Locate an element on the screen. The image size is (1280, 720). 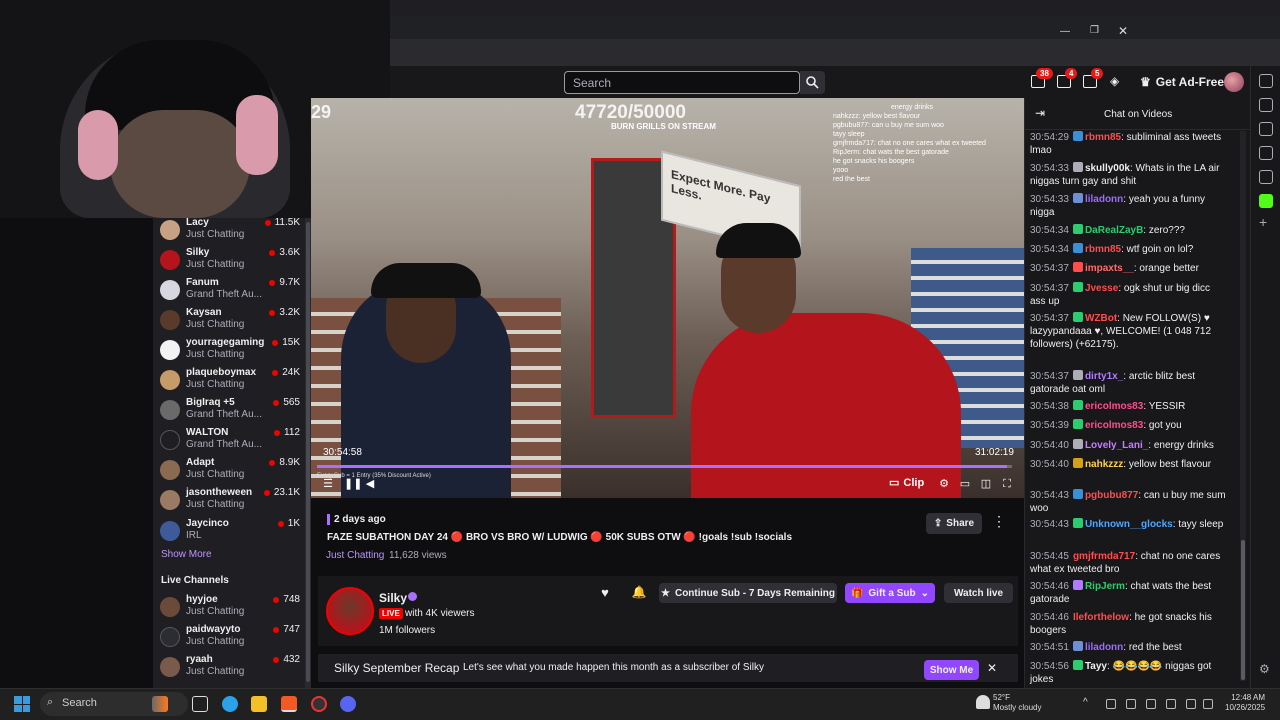
kick-icon is located at coordinates (1266, 201).